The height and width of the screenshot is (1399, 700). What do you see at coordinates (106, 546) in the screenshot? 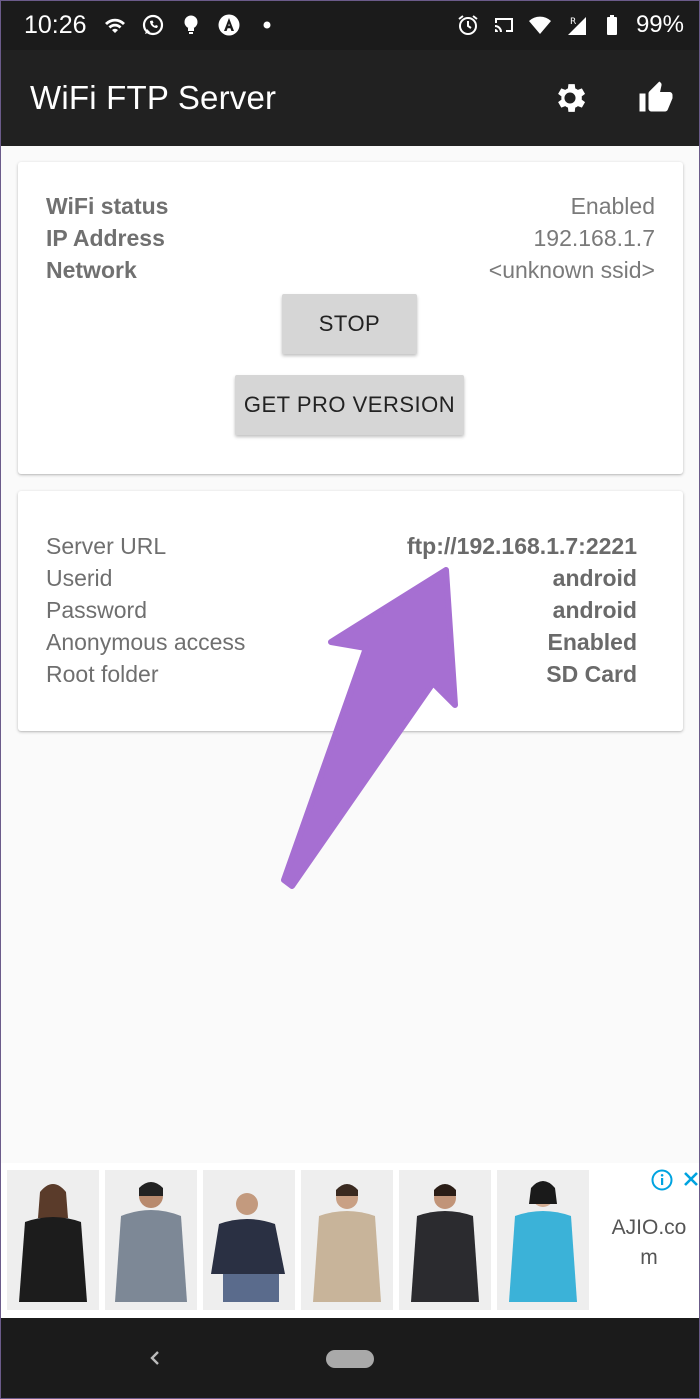
I see `server-url-label: Server URL` at bounding box center [106, 546].